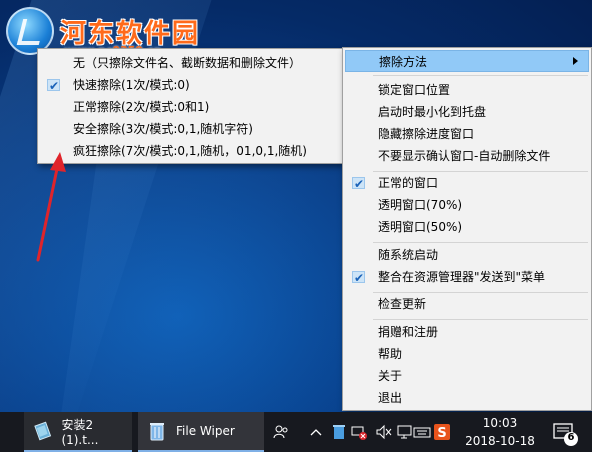  I want to click on menu-item-lock-window-position: 锁定窗口位置, so click(467, 90).